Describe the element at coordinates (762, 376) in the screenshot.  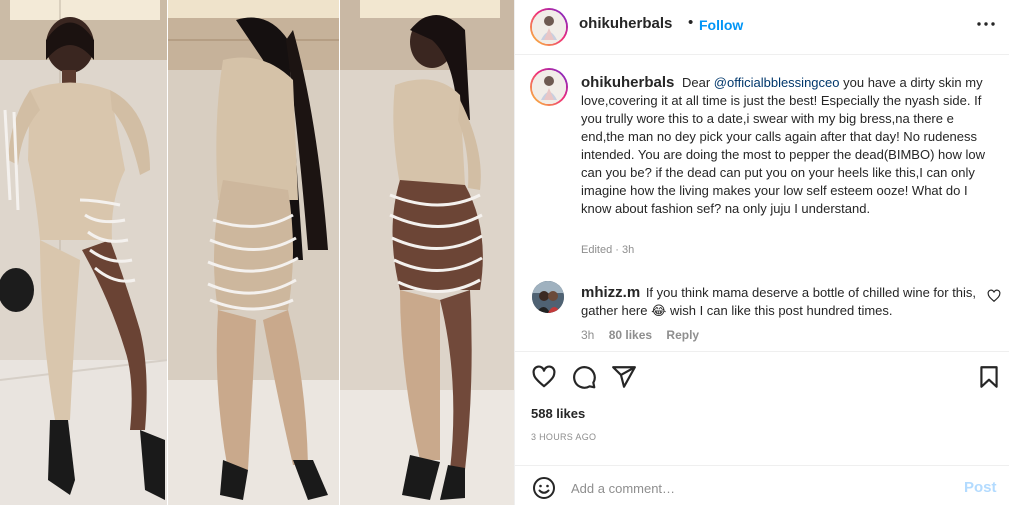
I see `action-bar` at that location.